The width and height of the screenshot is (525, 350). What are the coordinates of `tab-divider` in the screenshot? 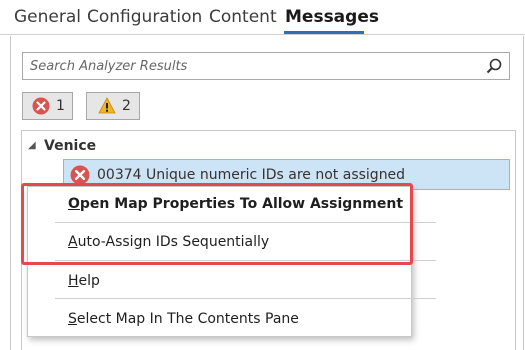 It's located at (262, 34).